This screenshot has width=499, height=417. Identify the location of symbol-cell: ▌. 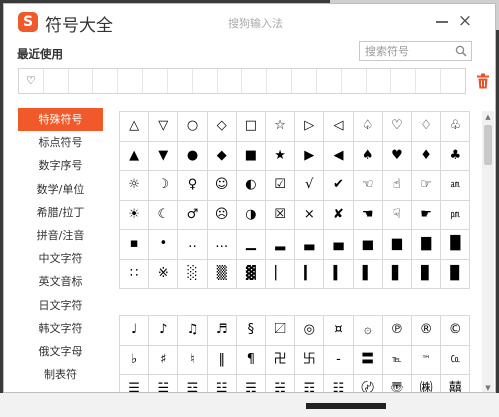
(368, 274).